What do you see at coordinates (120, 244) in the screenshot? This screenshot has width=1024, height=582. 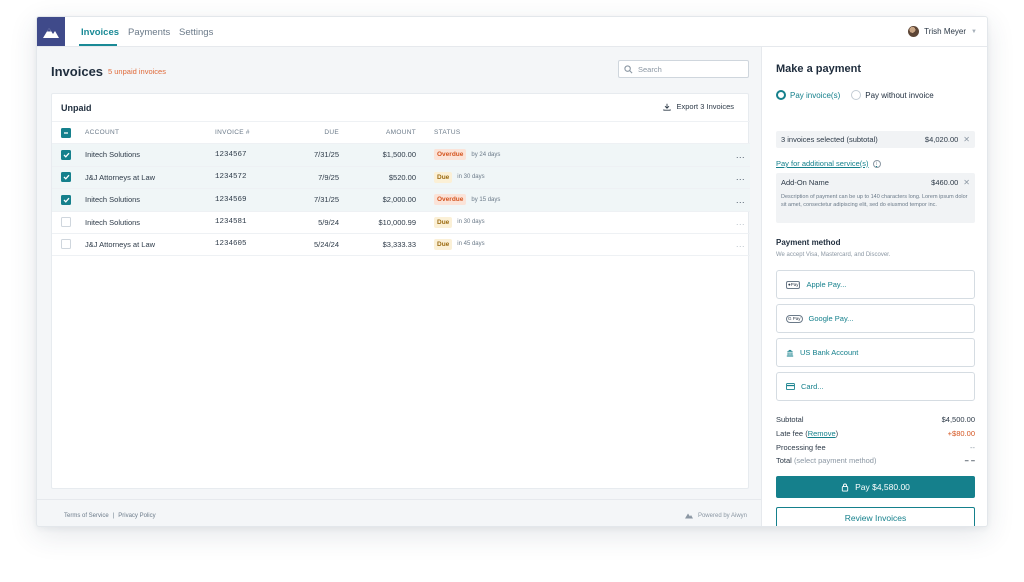 I see `account-name: J&J Attorneys at Law` at bounding box center [120, 244].